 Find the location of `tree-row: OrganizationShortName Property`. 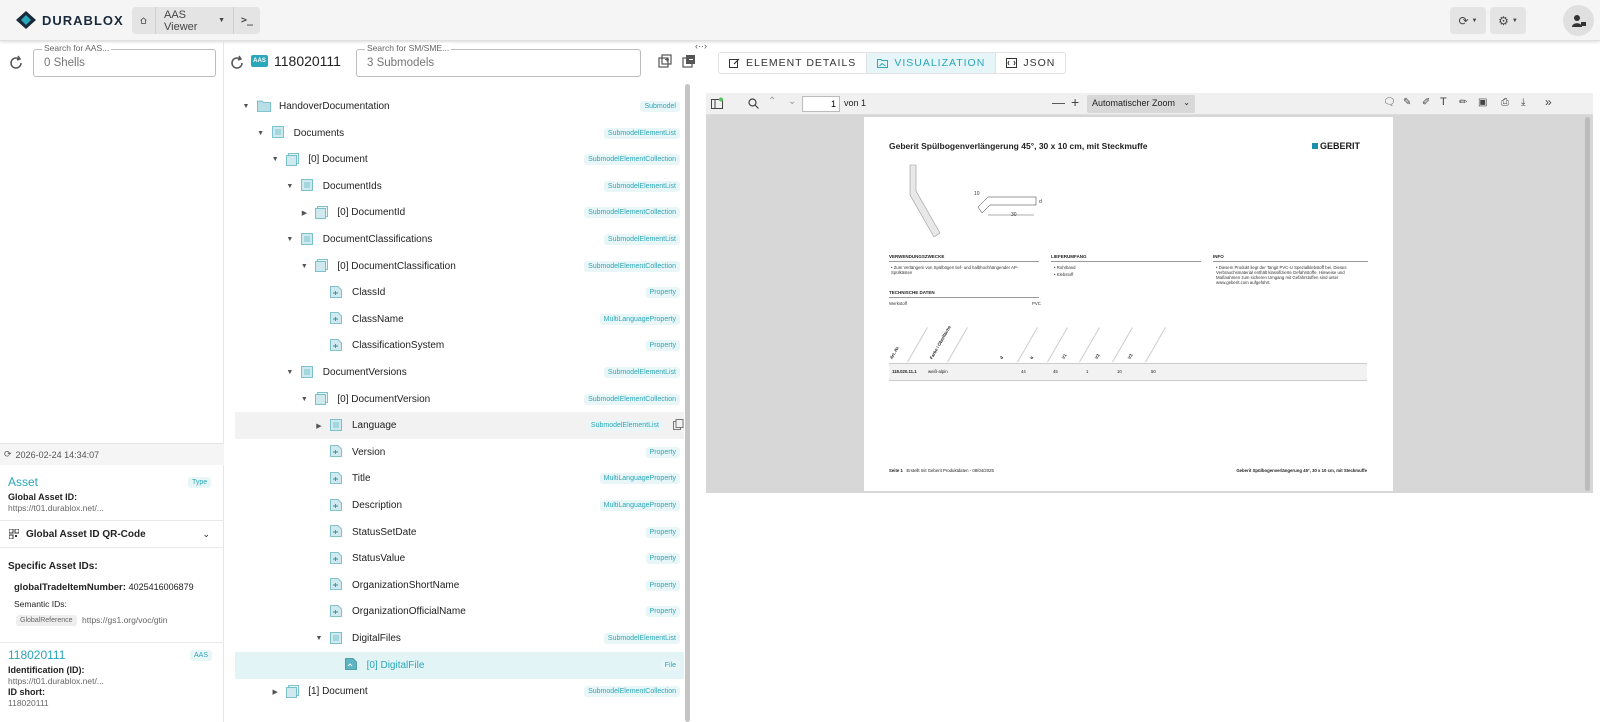

tree-row: OrganizationShortName Property is located at coordinates (459, 585).